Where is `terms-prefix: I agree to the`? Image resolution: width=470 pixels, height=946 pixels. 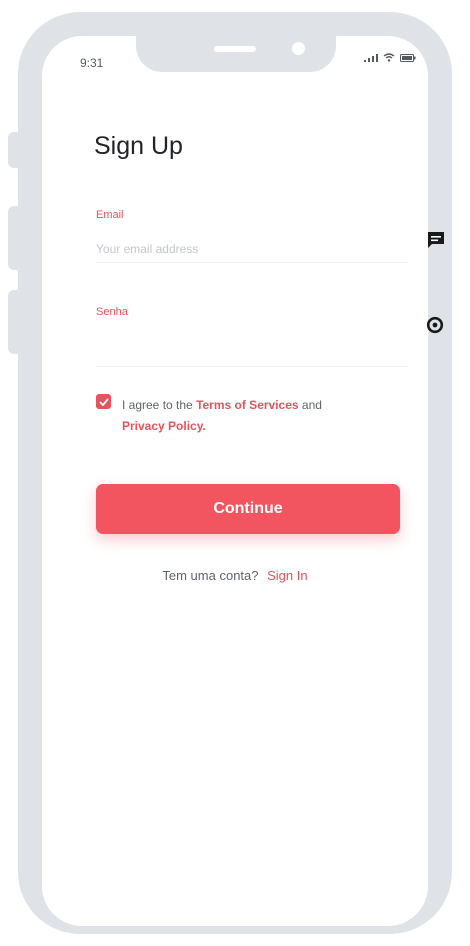
terms-prefix: I agree to the is located at coordinates (157, 405).